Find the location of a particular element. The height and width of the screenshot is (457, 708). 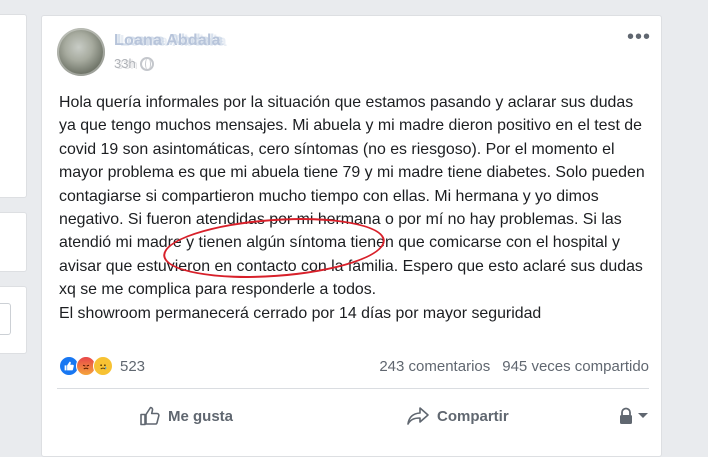

like-button: Me gusta is located at coordinates (186, 416).